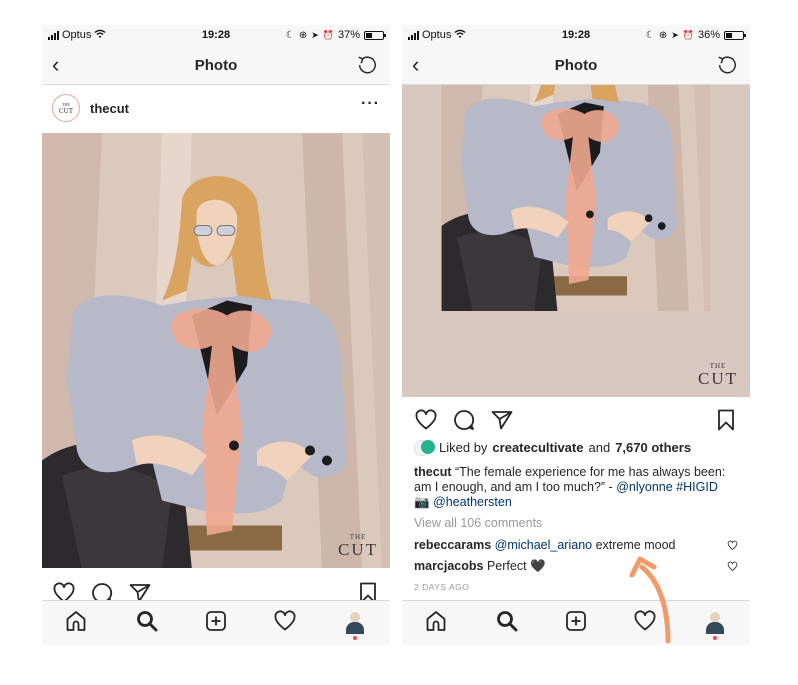 The image size is (798, 685). Describe the element at coordinates (577, 566) in the screenshot. I see `comment-row: marcjacobs Perfect 🖤` at that location.